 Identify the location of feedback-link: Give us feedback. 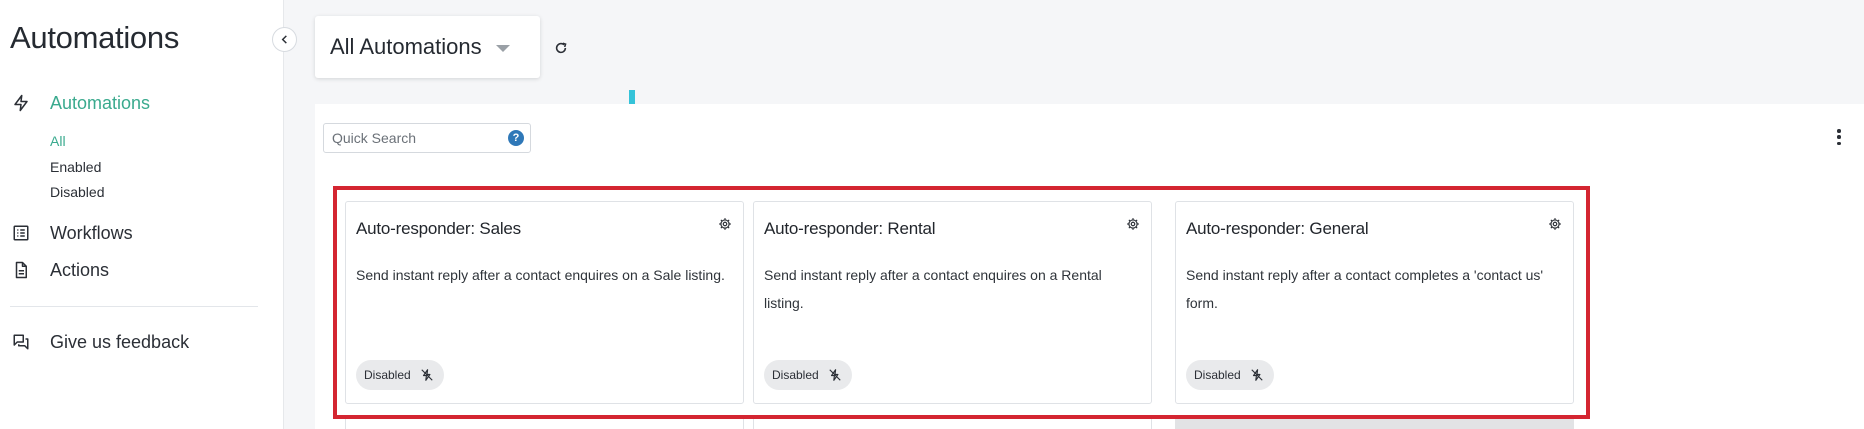
(99, 342).